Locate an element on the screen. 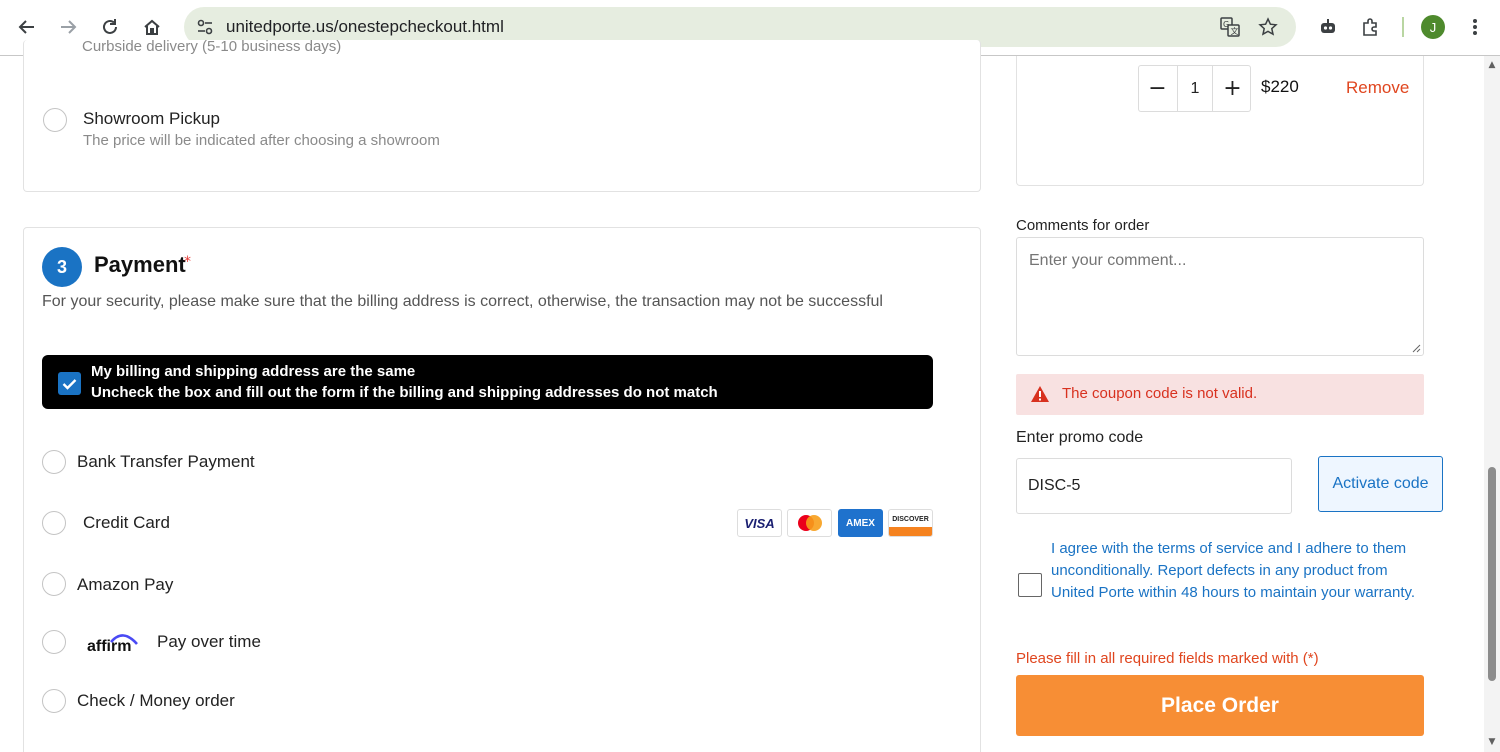 This screenshot has height=752, width=1500. promo-code-input is located at coordinates (1154, 486).